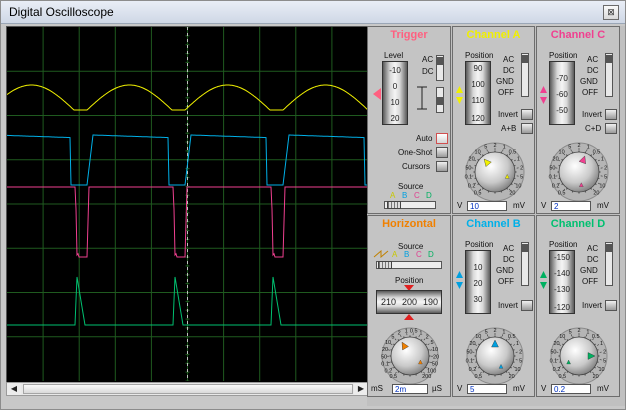 This screenshot has width=626, height=410. Describe the element at coordinates (428, 59) in the screenshot. I see `trigger-ac-label: AC` at that location.